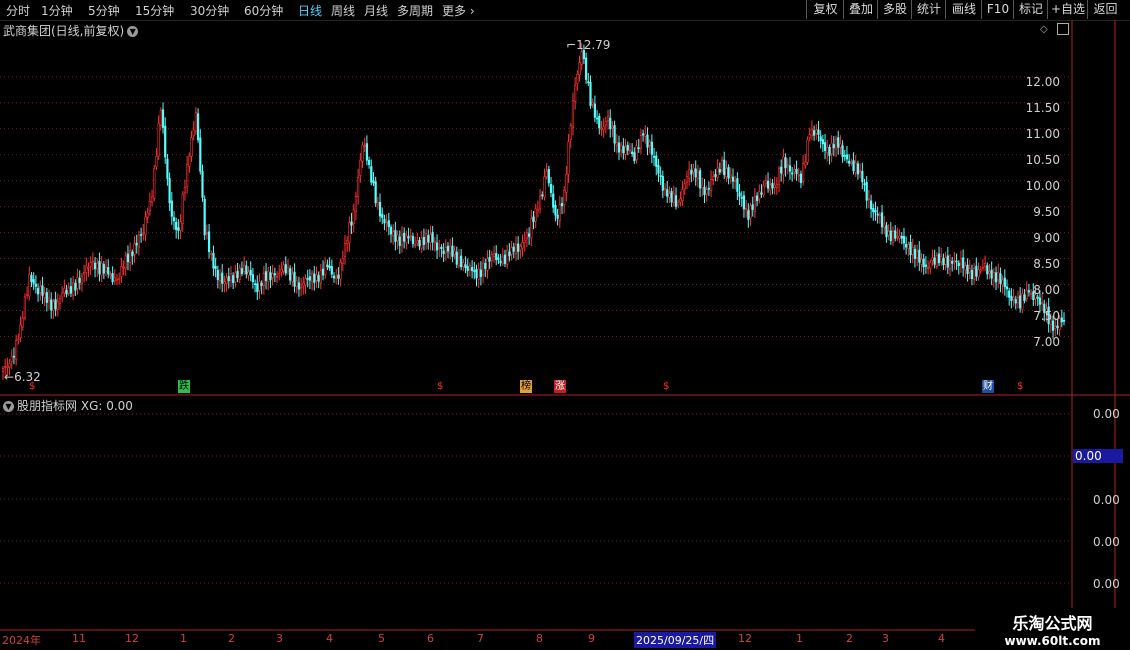  What do you see at coordinates (1042, 186) in the screenshot?
I see `price-tick: 10.00` at bounding box center [1042, 186].